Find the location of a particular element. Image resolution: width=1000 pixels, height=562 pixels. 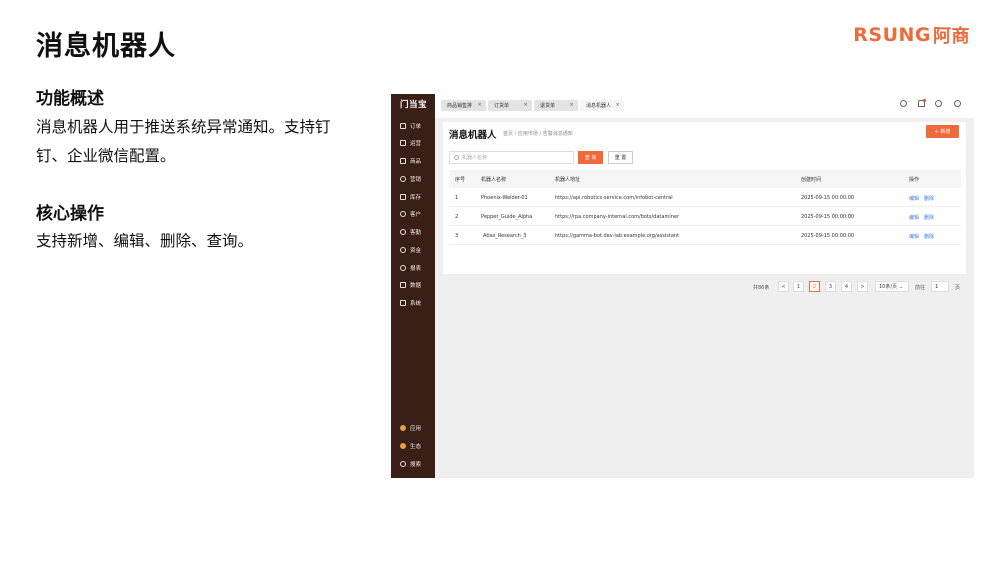

user-icon is located at coordinates (957, 103).